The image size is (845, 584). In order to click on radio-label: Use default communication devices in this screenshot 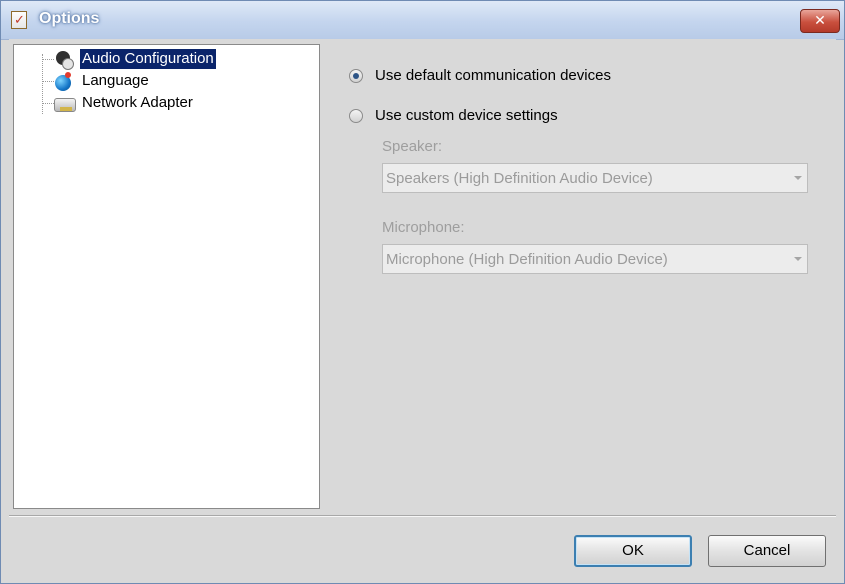, I will do `click(493, 75)`.